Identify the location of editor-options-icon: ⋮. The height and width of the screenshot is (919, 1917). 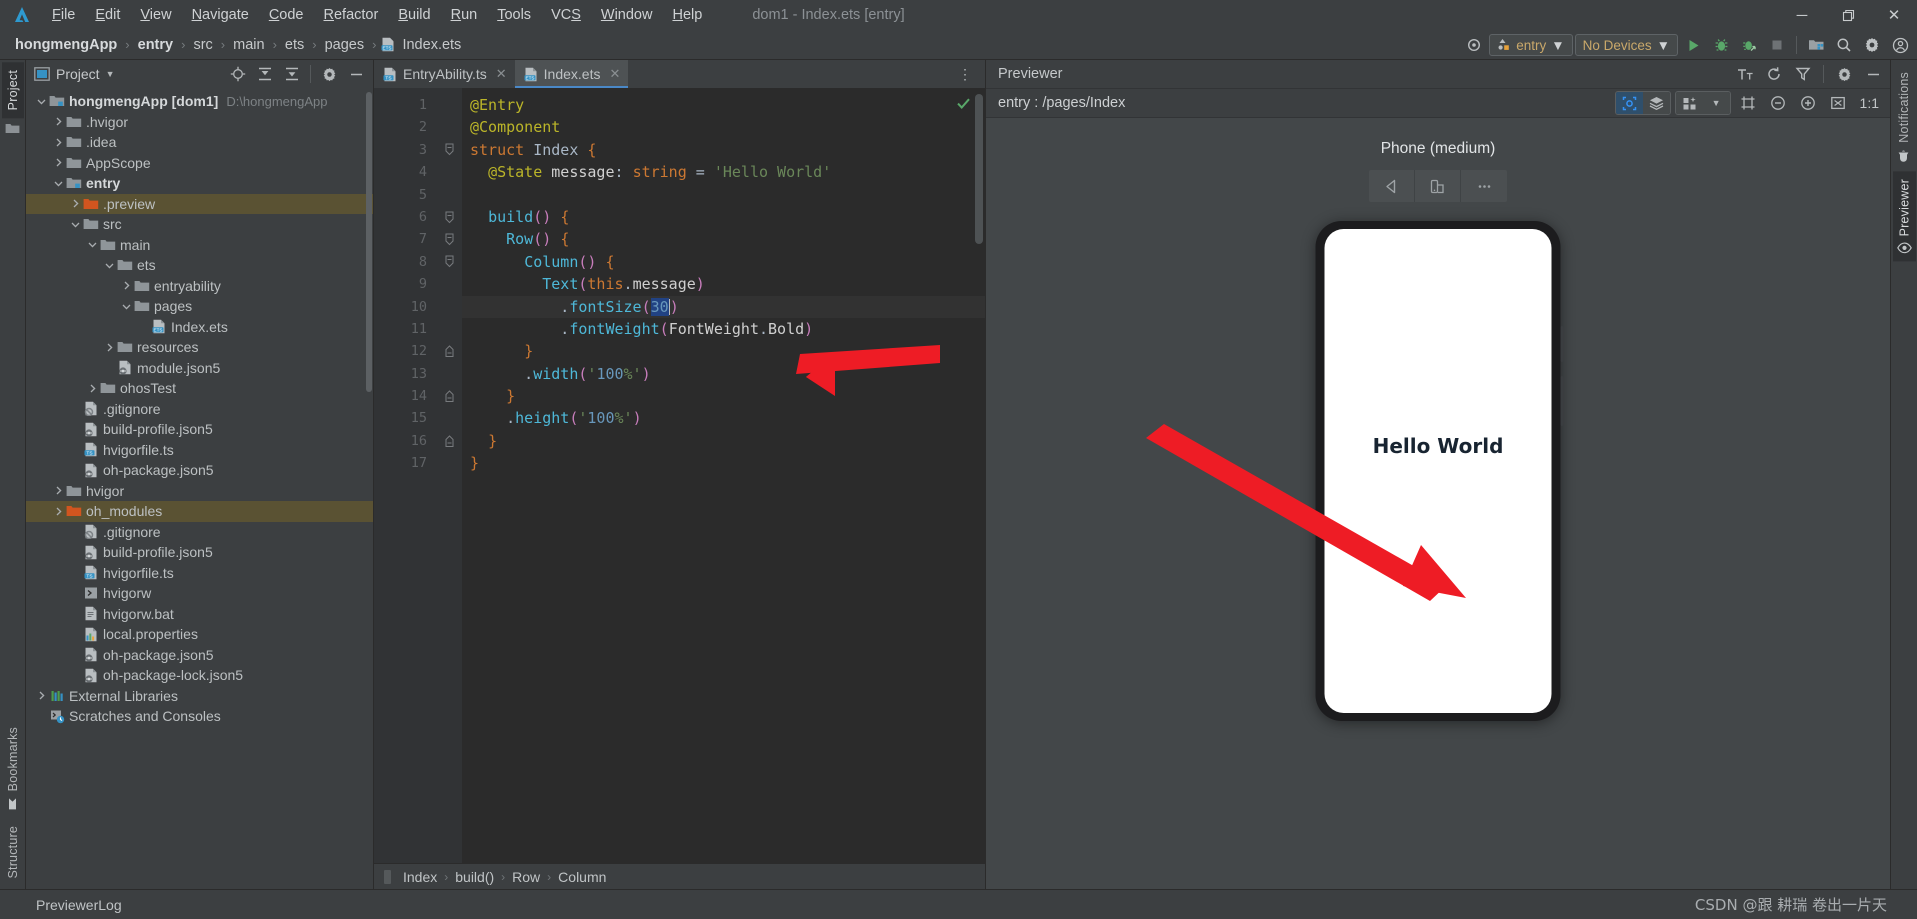
(965, 74).